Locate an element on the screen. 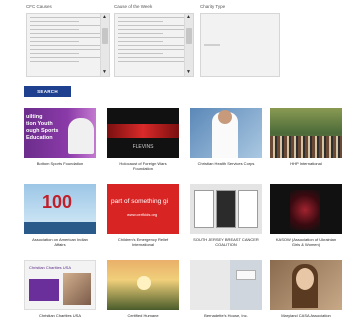 Image resolution: width=353 pixels, height=325 pixels. charity-card: SOUTH JERSEY BREAST CANCER COALITION is located at coordinates (226, 215).